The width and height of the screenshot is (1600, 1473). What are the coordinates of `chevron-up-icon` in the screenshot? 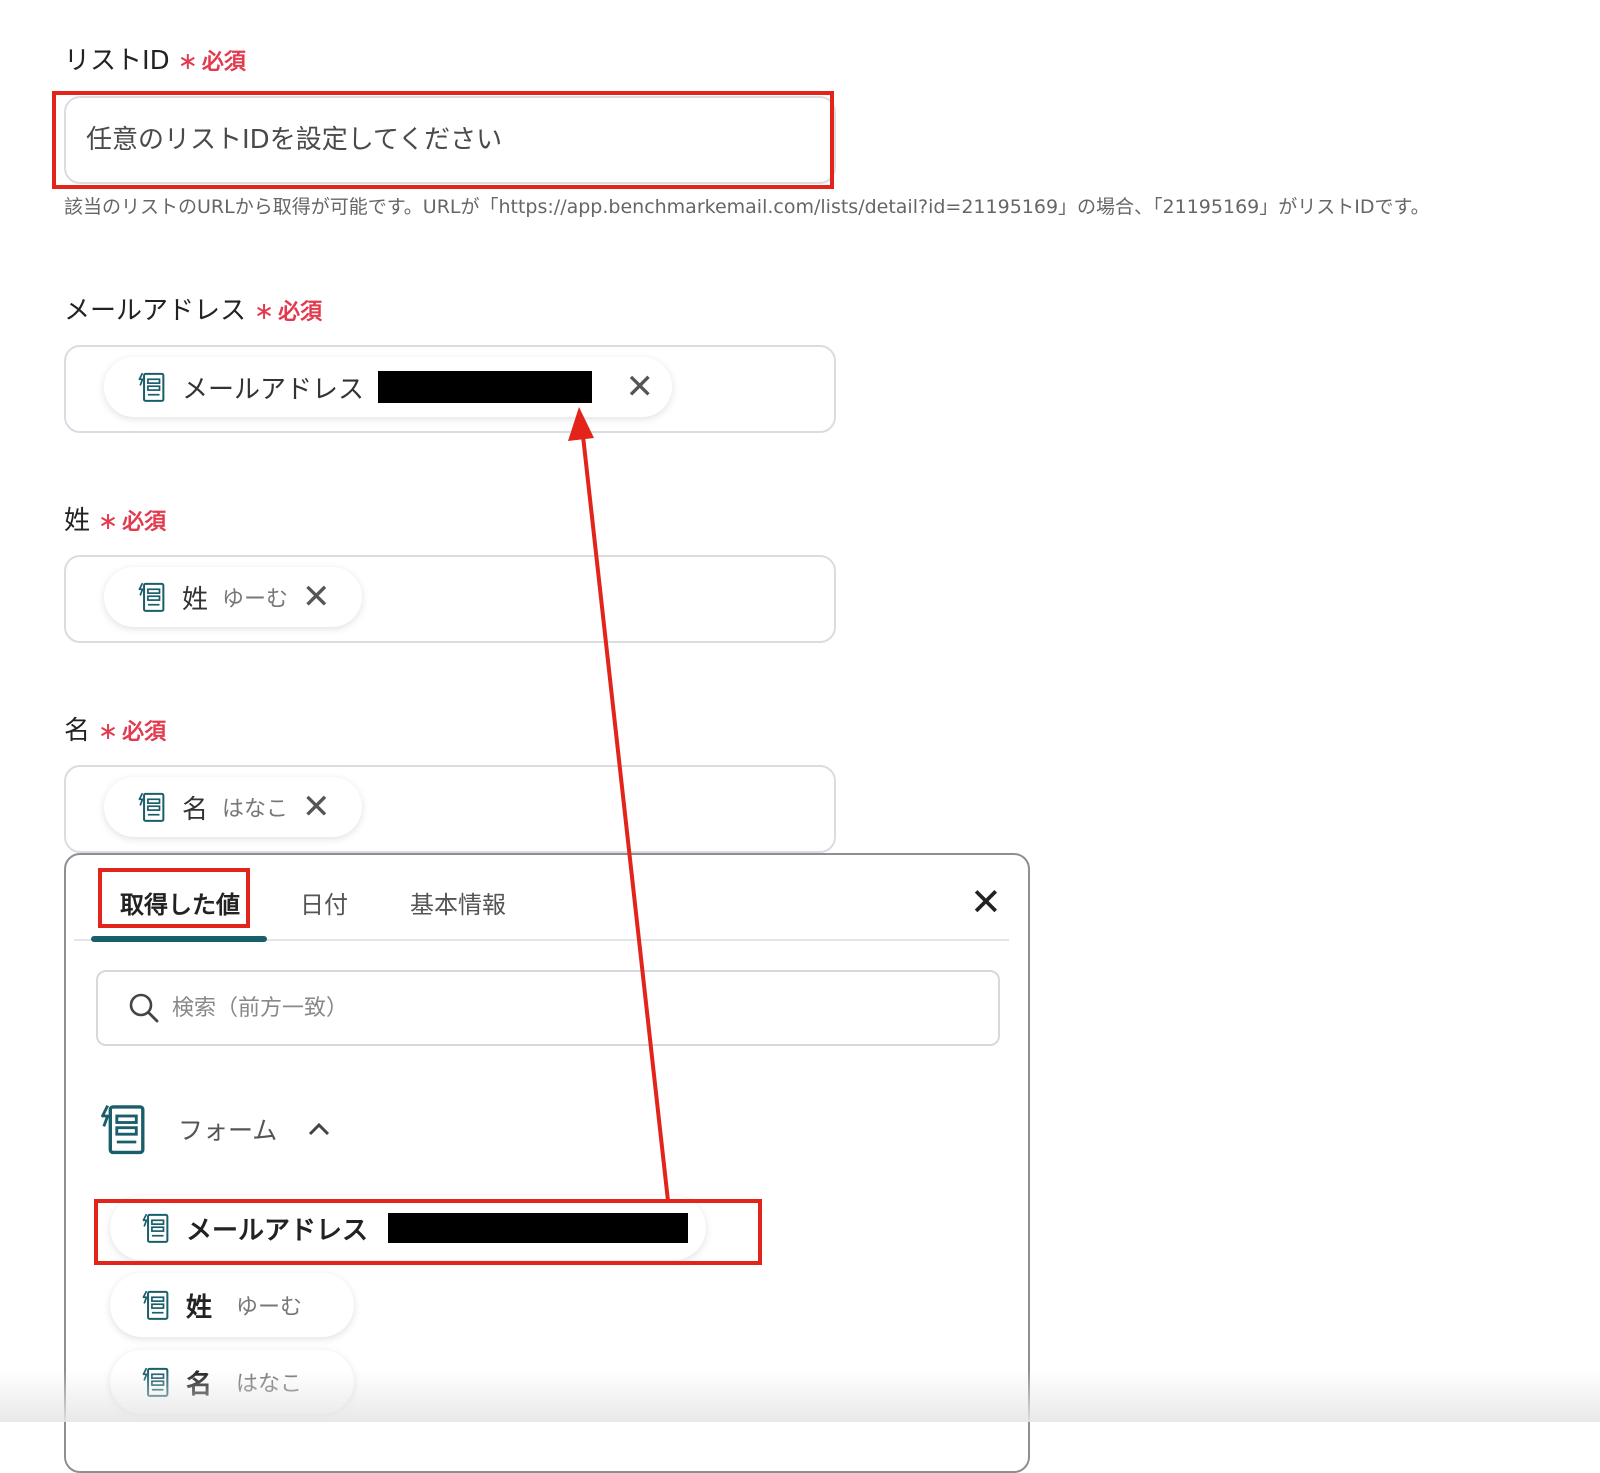 It's located at (319, 1129).